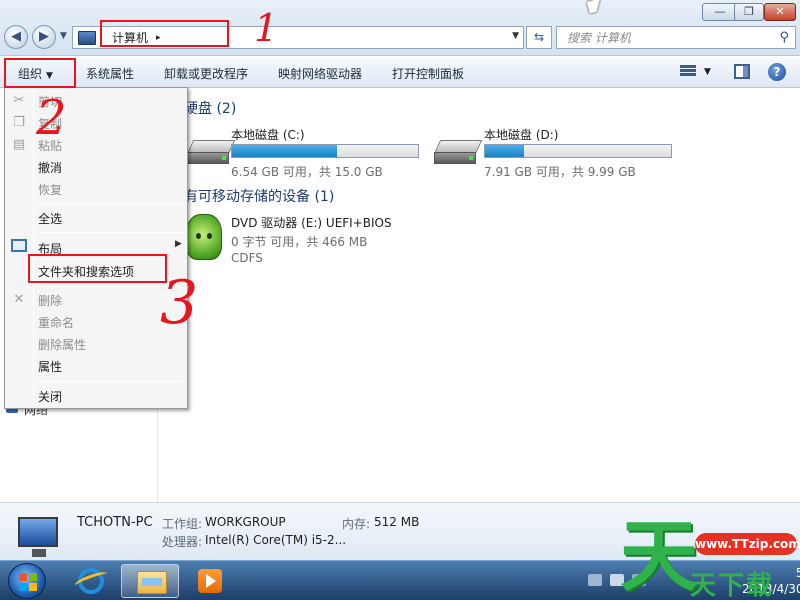 This screenshot has height=600, width=800. I want to click on annotation-box-folder-options, so click(97, 268).